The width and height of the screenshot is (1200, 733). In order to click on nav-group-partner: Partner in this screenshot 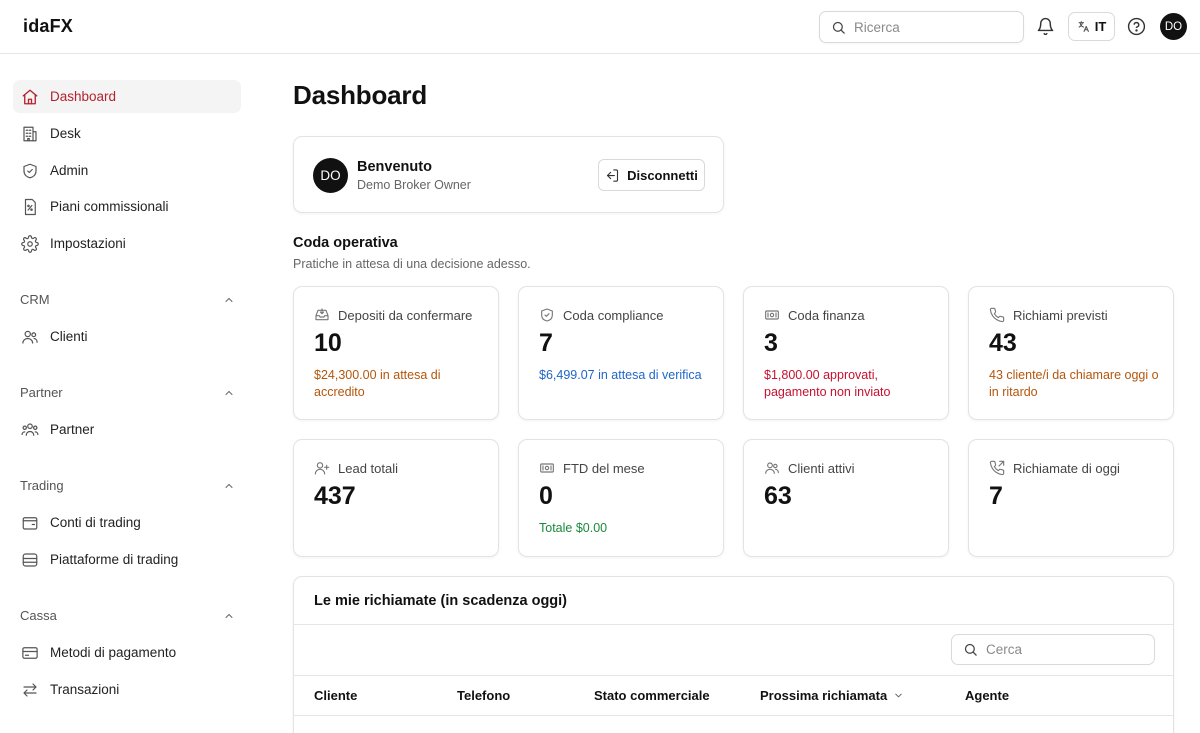, I will do `click(127, 392)`.